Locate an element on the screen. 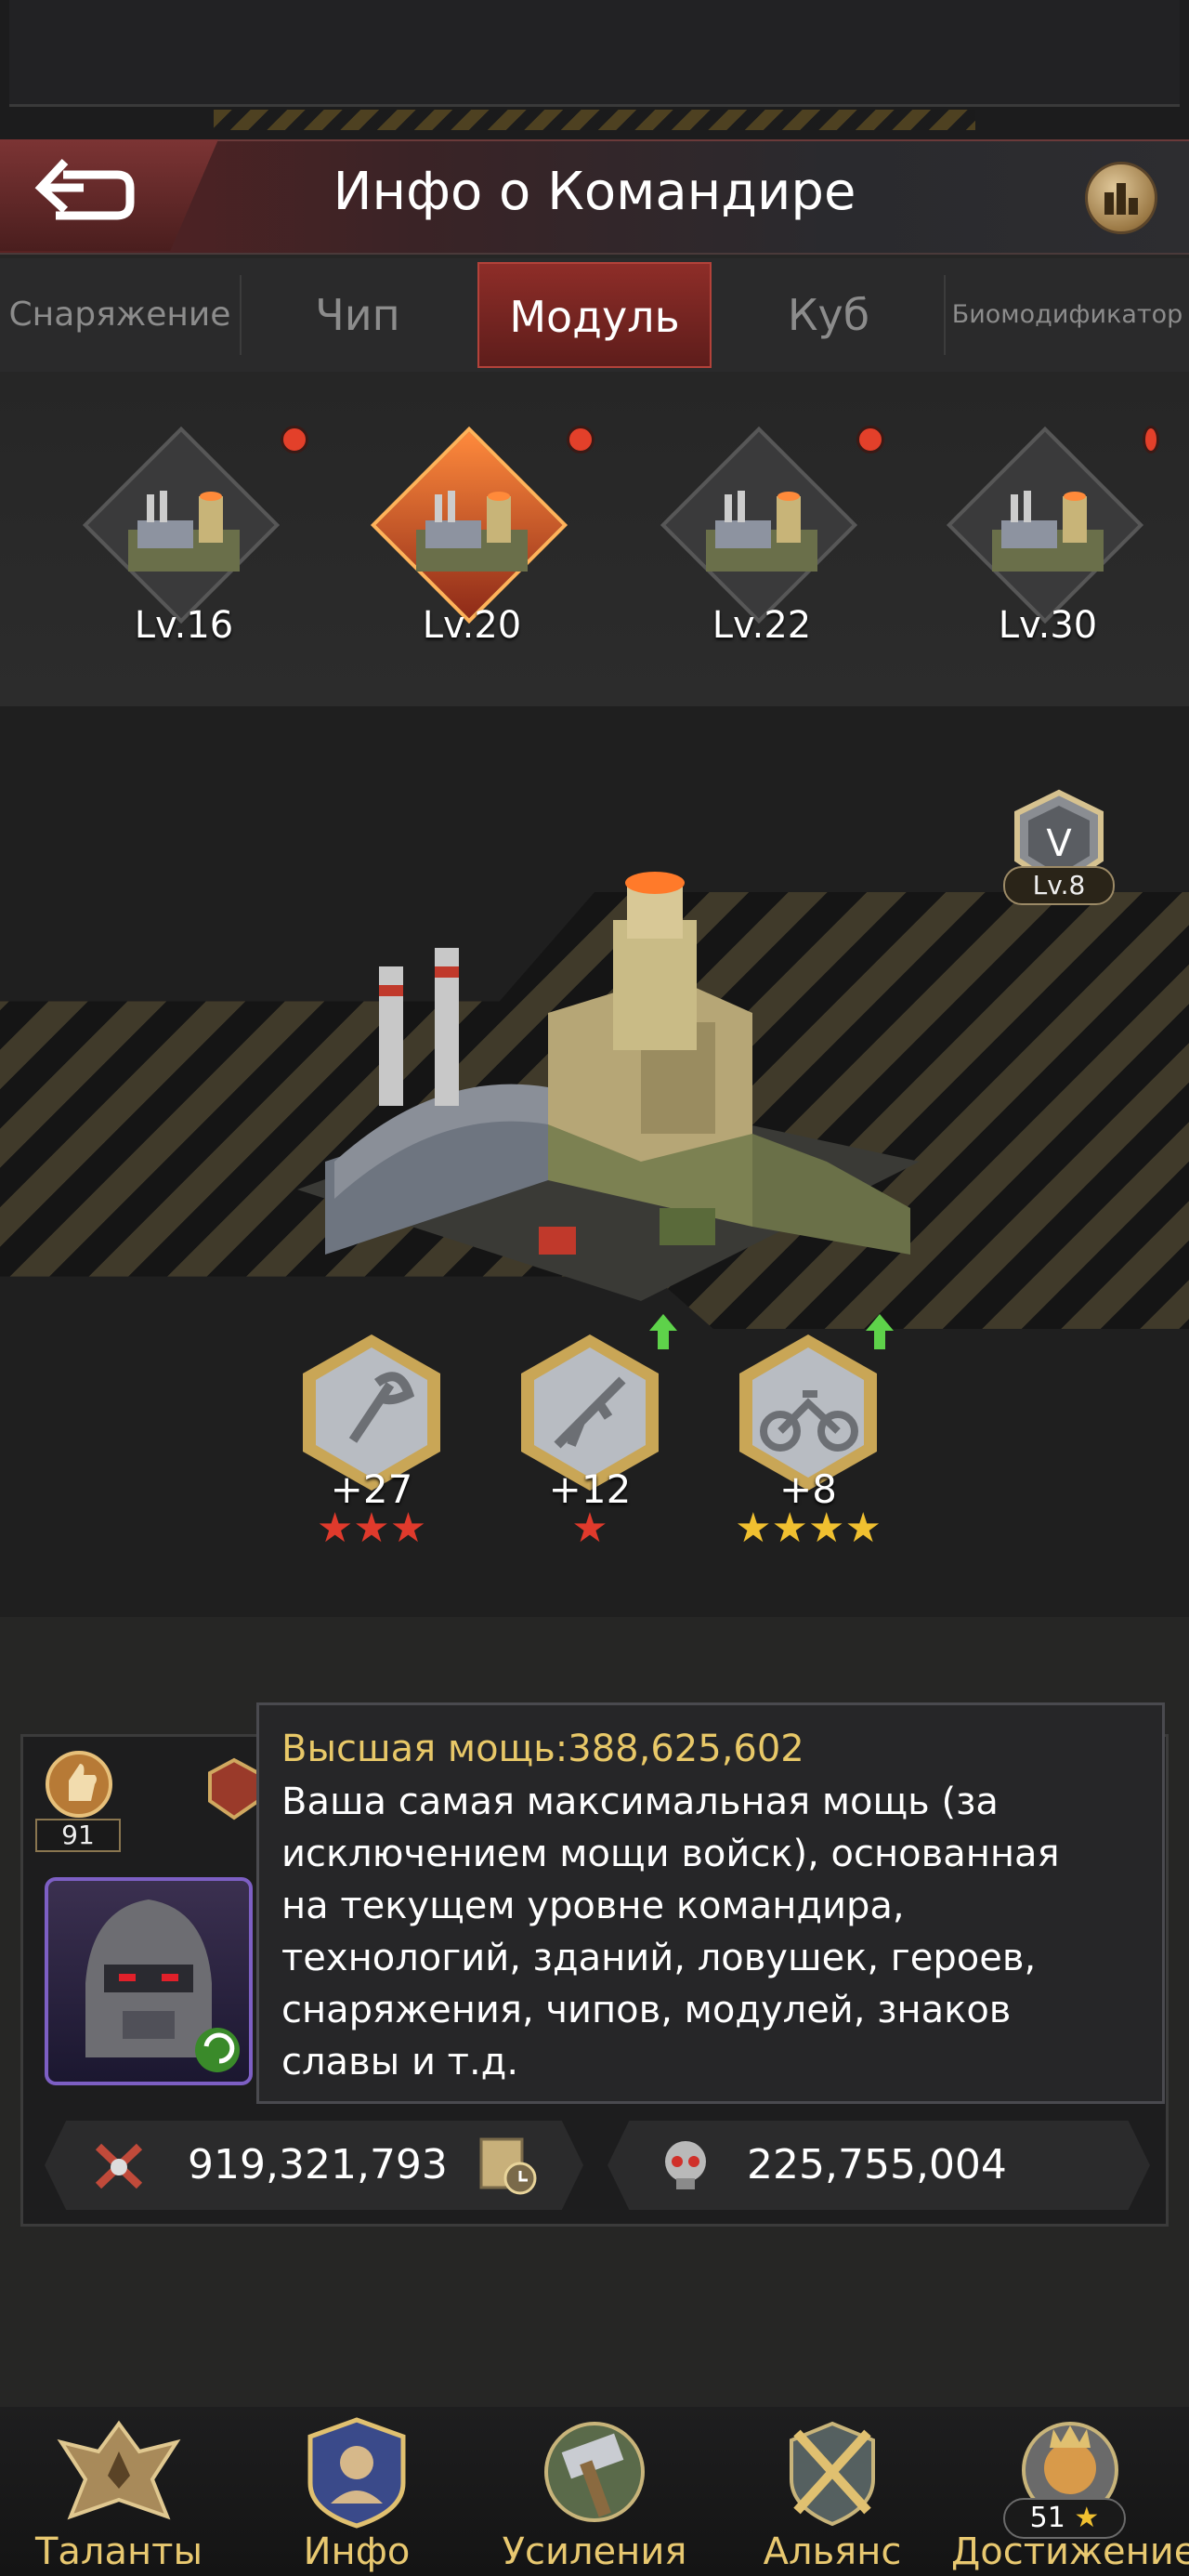  nav-info: Инфо is located at coordinates (357, 2492).